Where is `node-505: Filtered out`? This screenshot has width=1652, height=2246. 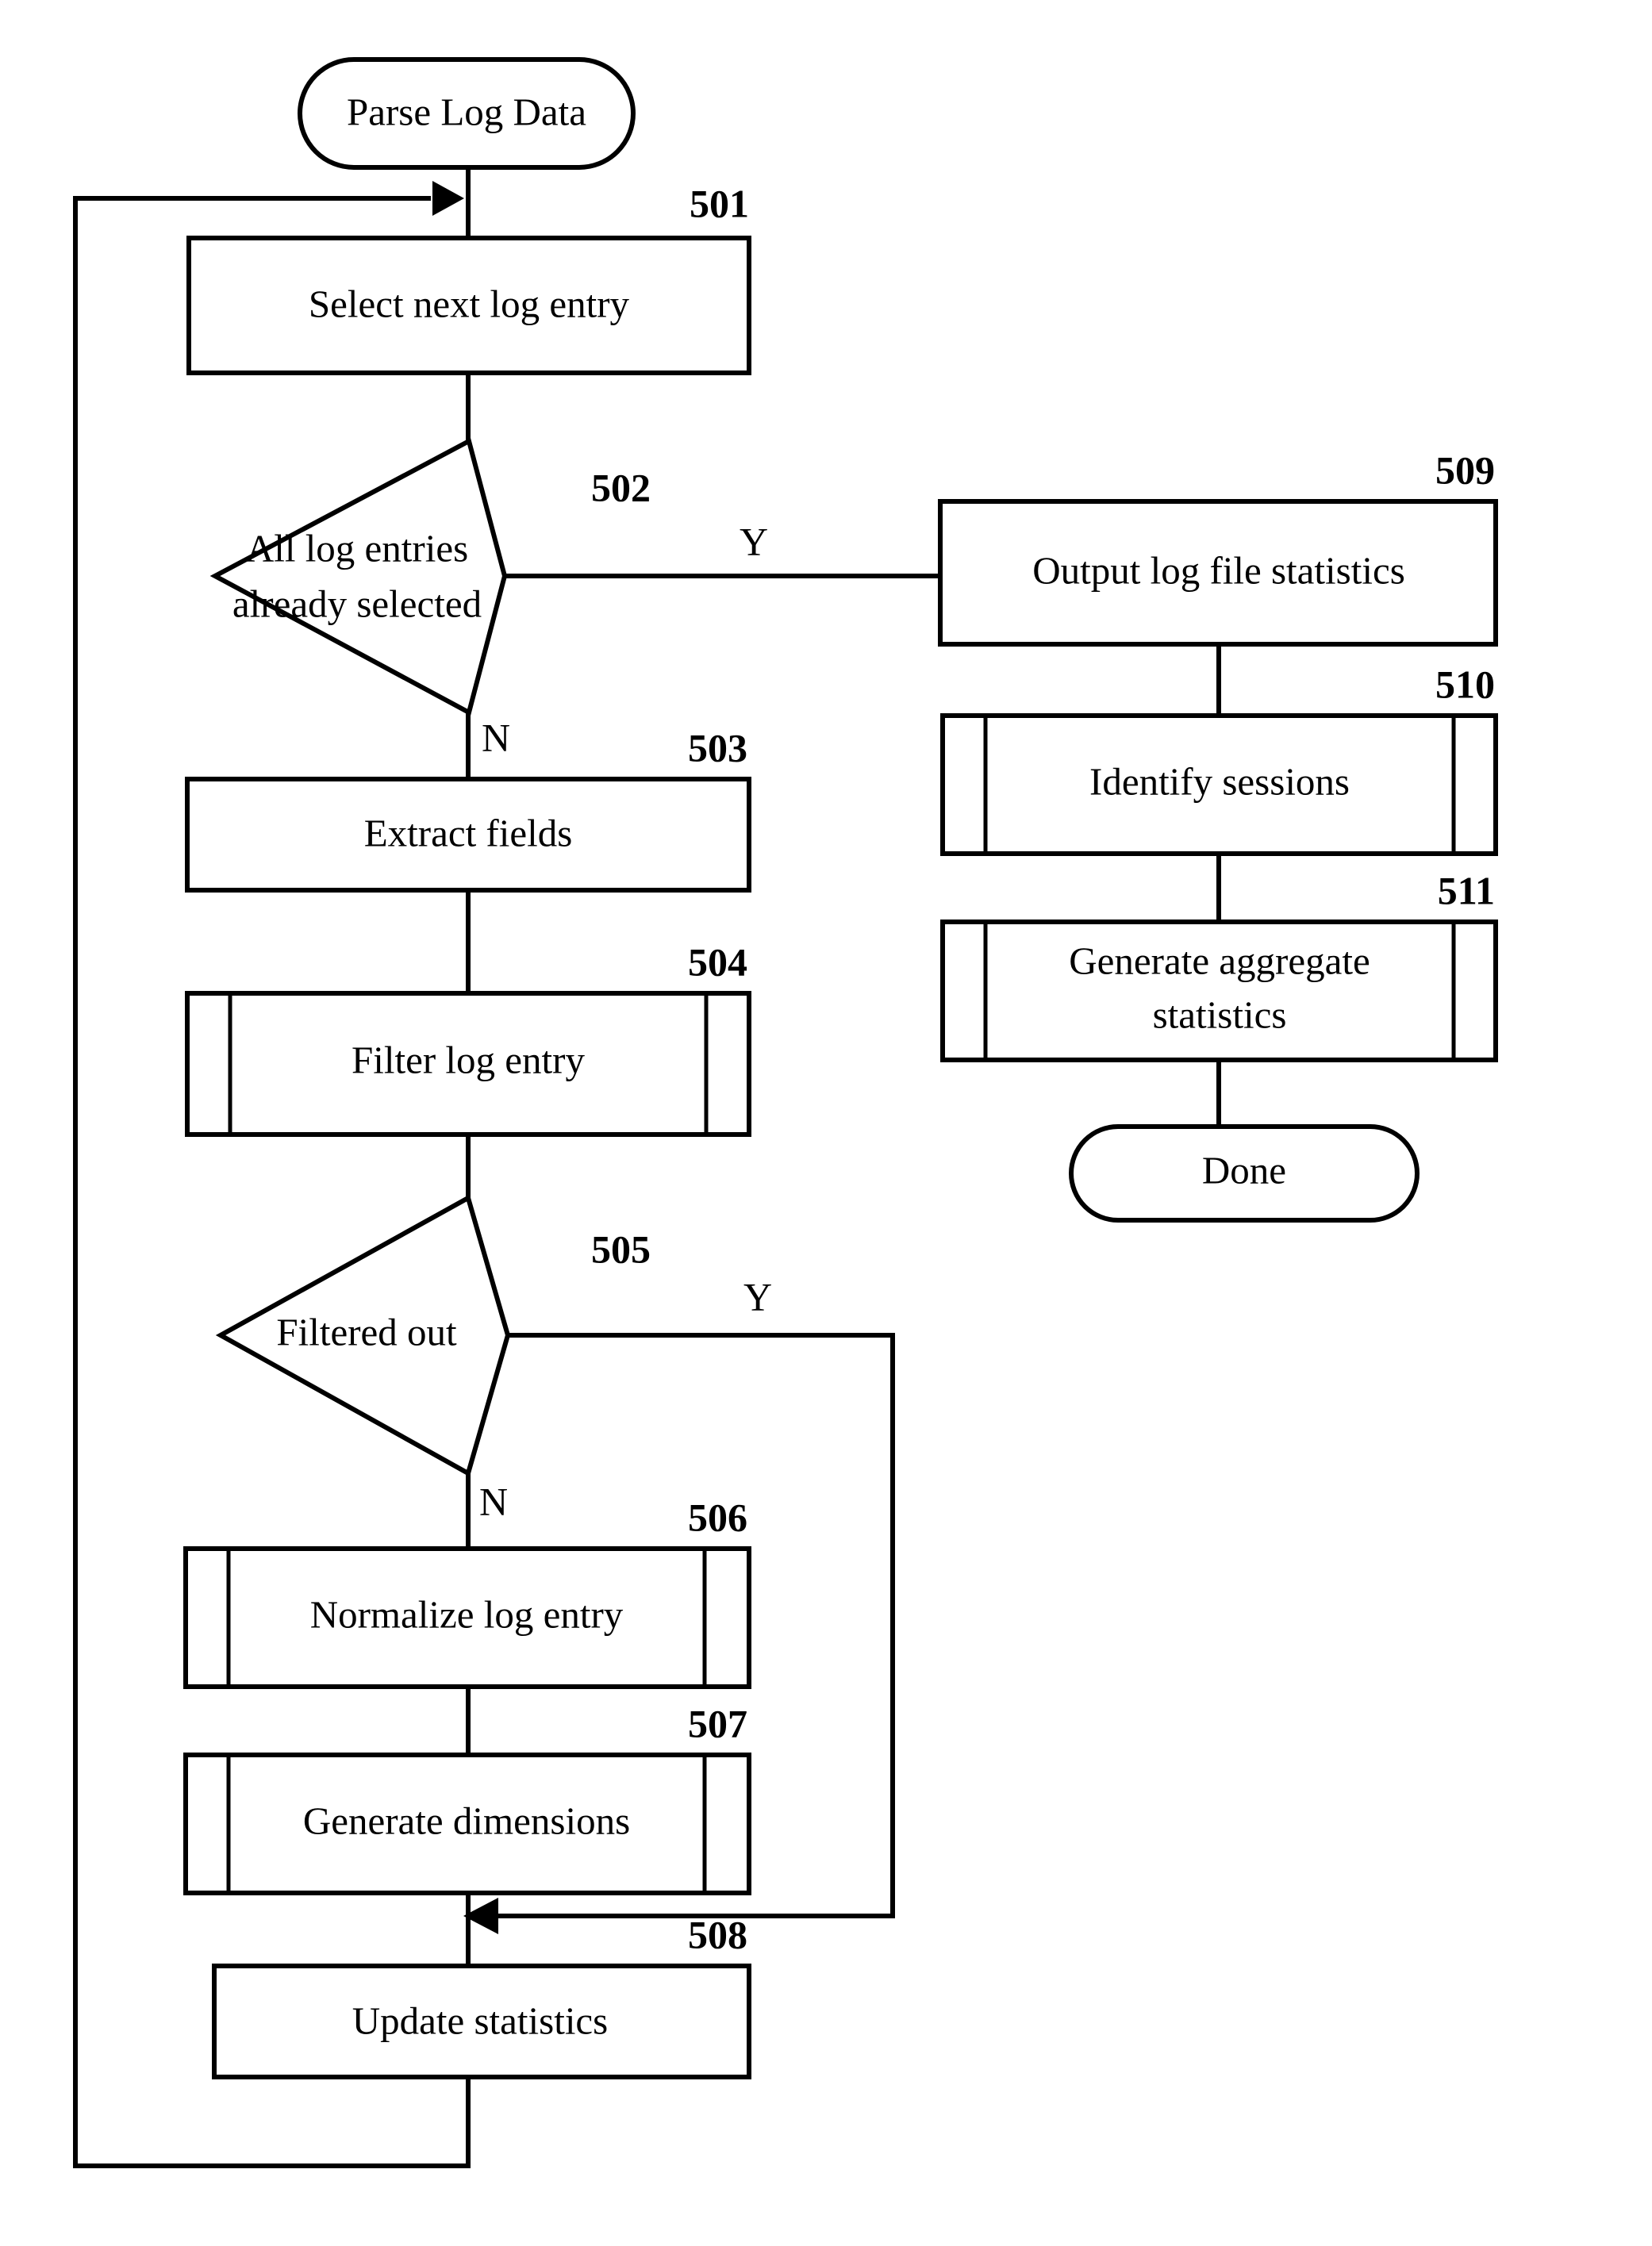 node-505: Filtered out is located at coordinates (363, 1335).